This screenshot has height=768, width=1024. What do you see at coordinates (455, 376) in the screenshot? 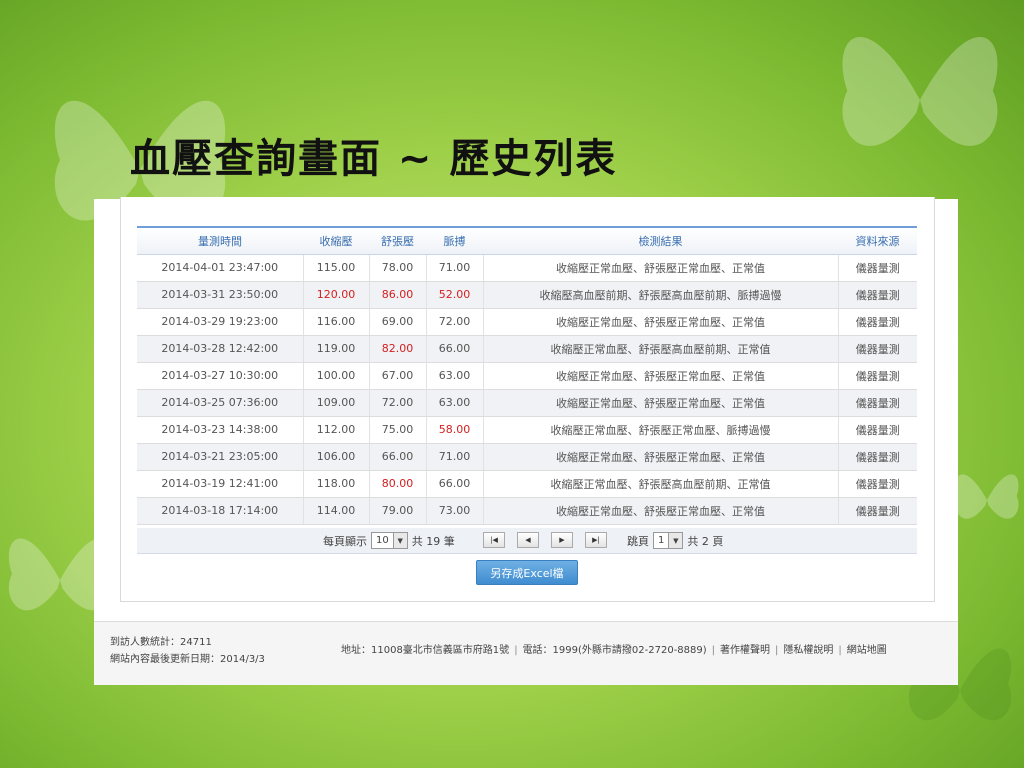
I see `cell-pulse: 63.00` at bounding box center [455, 376].